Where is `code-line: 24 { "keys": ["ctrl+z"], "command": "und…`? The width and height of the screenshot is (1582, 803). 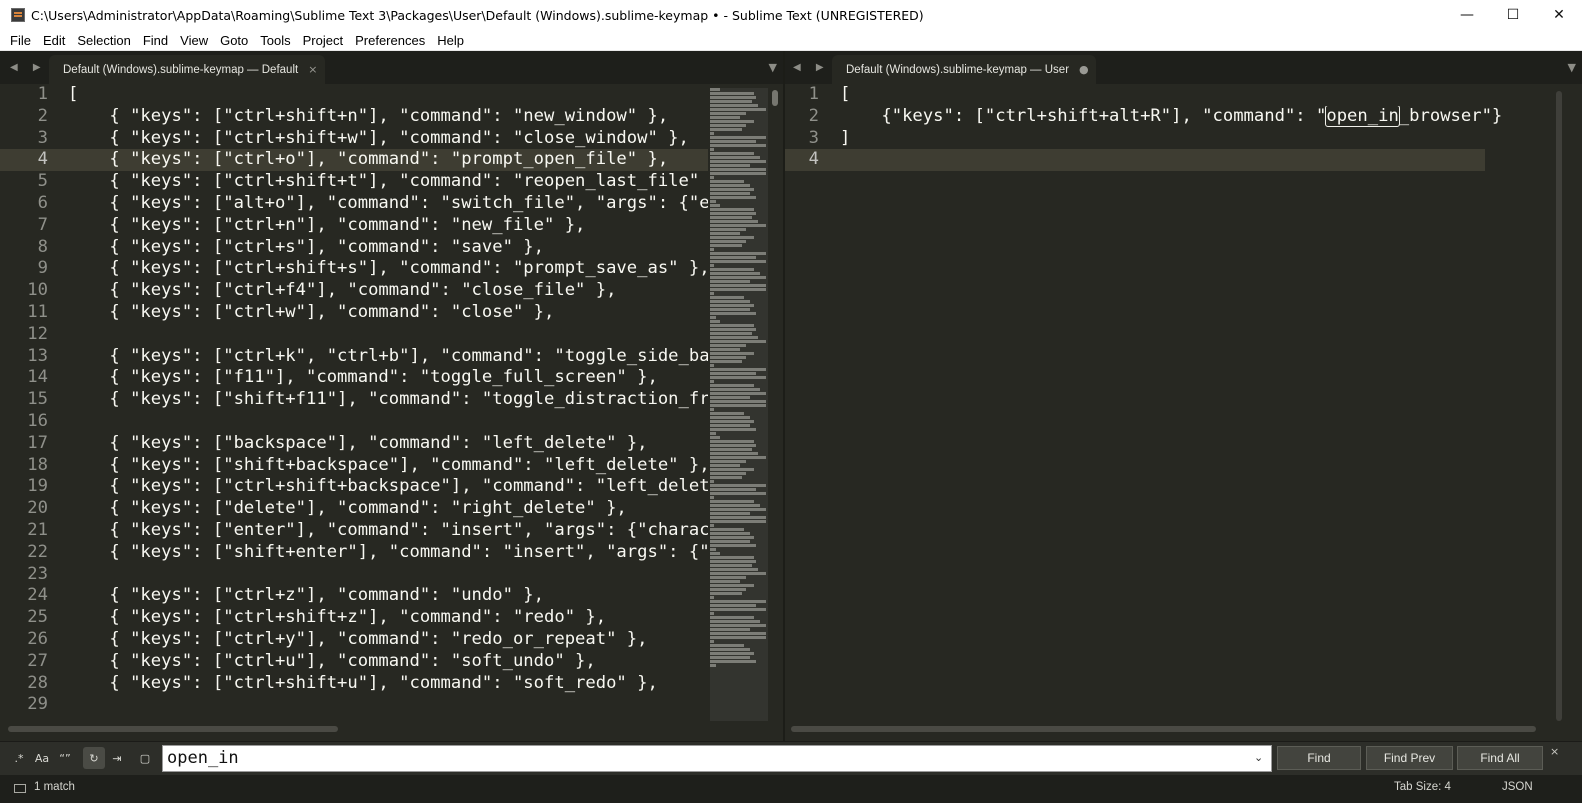 code-line: 24 { "keys": ["ctrl+z"], "command": "und… is located at coordinates (354, 596).